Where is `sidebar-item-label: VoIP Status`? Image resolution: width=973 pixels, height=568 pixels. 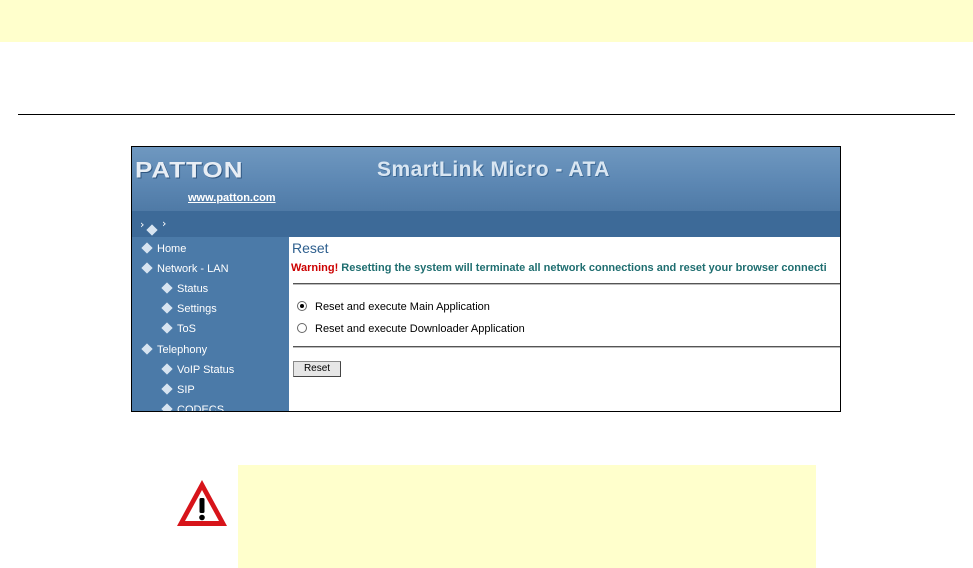
sidebar-item-label: VoIP Status is located at coordinates (206, 370).